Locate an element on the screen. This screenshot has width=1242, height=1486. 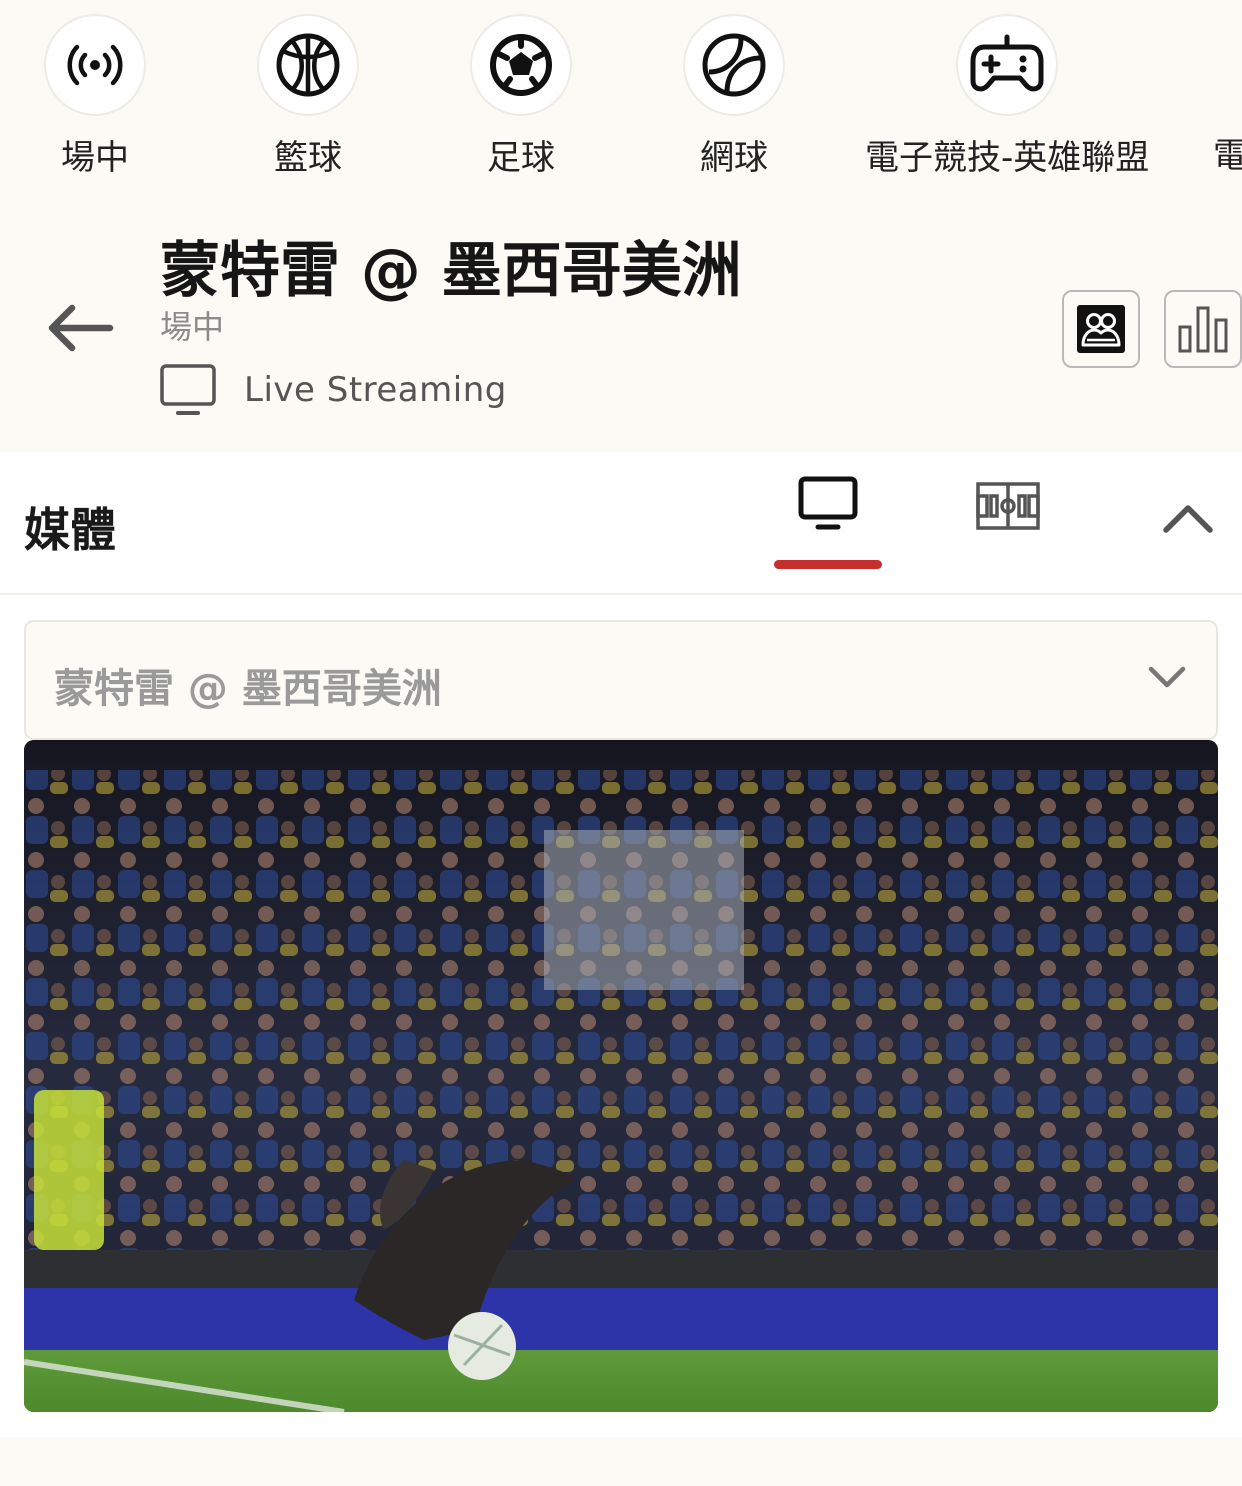
match-dropdown: 蒙特雷 @ 墨西哥美洲 is located at coordinates (621, 680).